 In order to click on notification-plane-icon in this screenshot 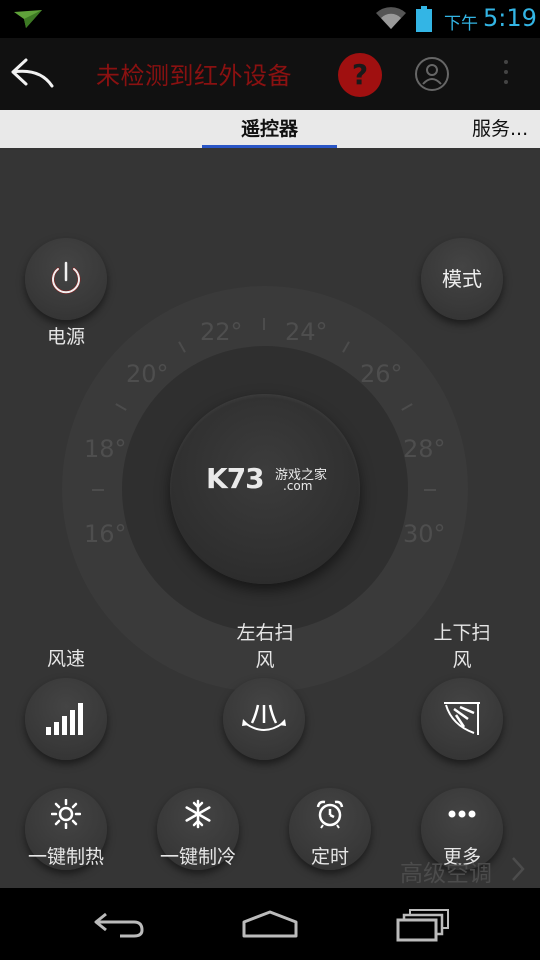, I will do `click(28, 19)`.